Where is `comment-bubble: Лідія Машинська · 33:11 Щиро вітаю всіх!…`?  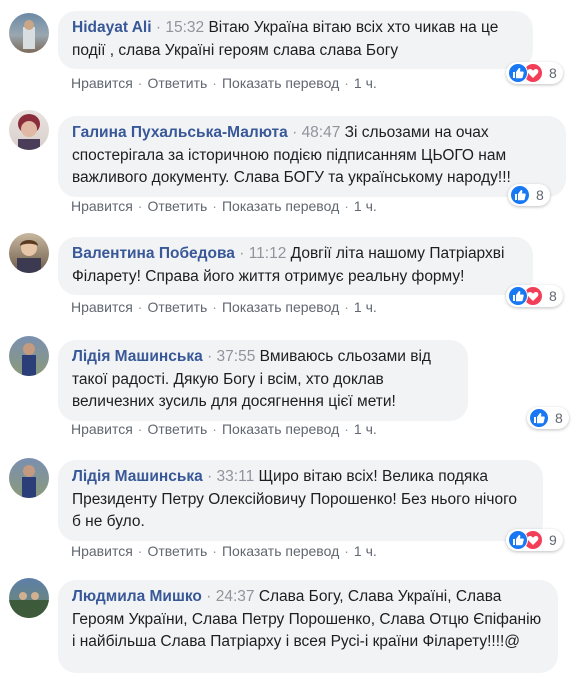
comment-bubble: Лідія Машинська · 33:11 Щиро вітаю всіх!… is located at coordinates (300, 500).